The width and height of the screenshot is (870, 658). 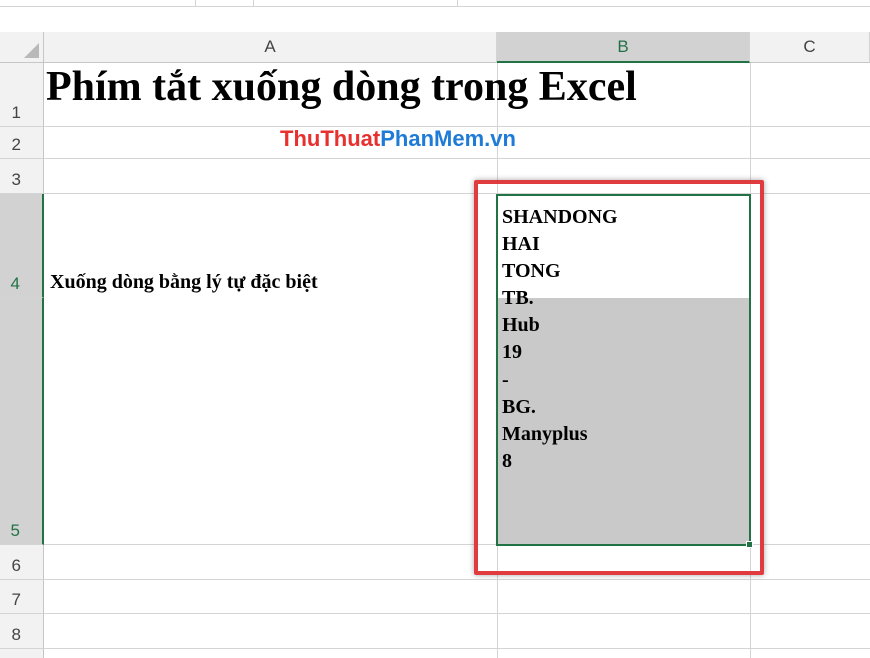 I want to click on select-all-icon, so click(x=31, y=50).